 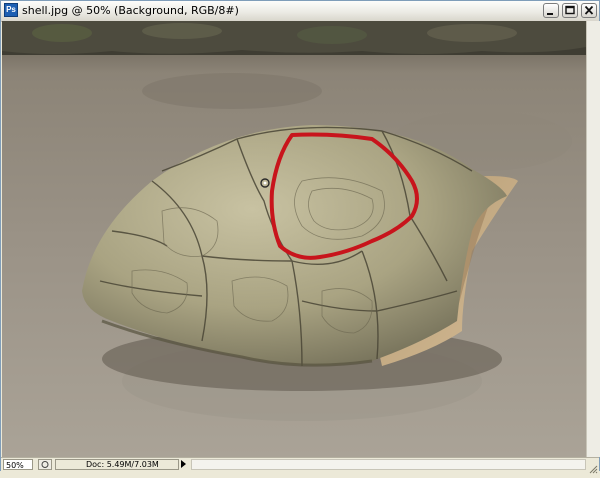 What do you see at coordinates (593, 239) in the screenshot?
I see `vertical-scrollbar` at bounding box center [593, 239].